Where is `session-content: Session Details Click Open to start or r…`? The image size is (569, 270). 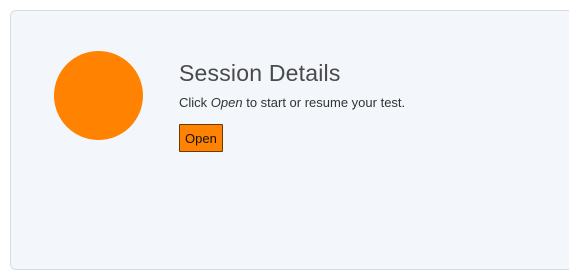 session-content: Session Details Click Open to start or r… is located at coordinates (292, 105).